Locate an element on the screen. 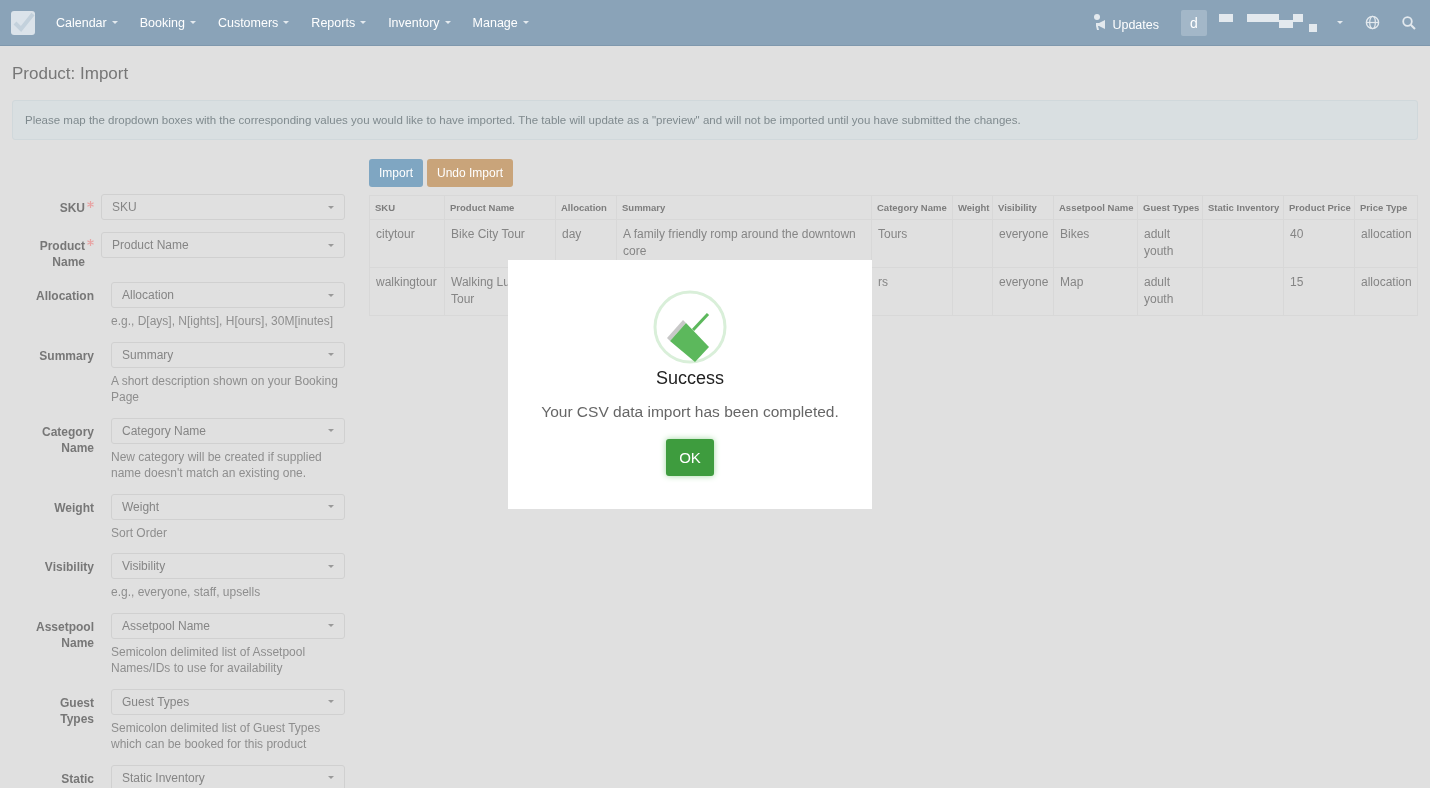 Image resolution: width=1430 pixels, height=788 pixels. globe-icon is located at coordinates (1372, 22).